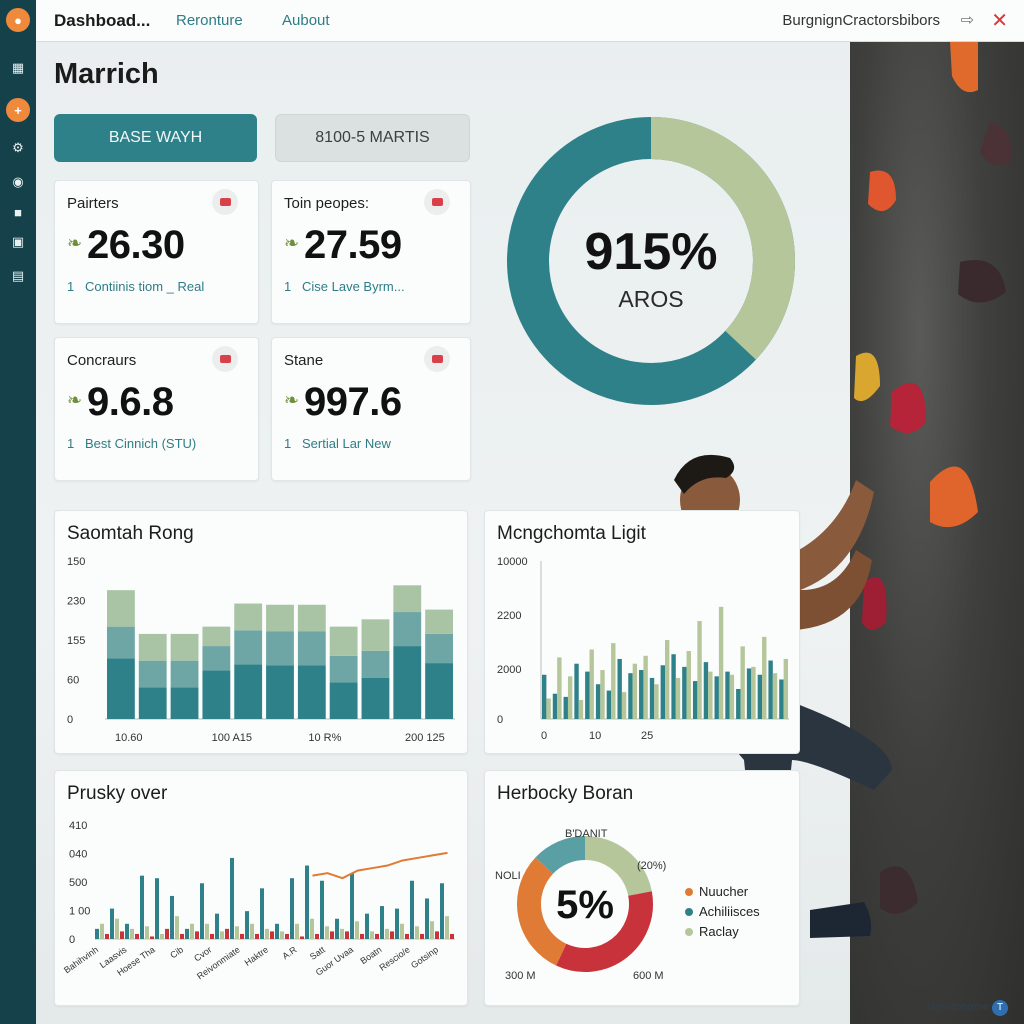  I want to click on stat-card-stane: Stane ❧ 997.6 1 Sertial Lar New, so click(371, 409).